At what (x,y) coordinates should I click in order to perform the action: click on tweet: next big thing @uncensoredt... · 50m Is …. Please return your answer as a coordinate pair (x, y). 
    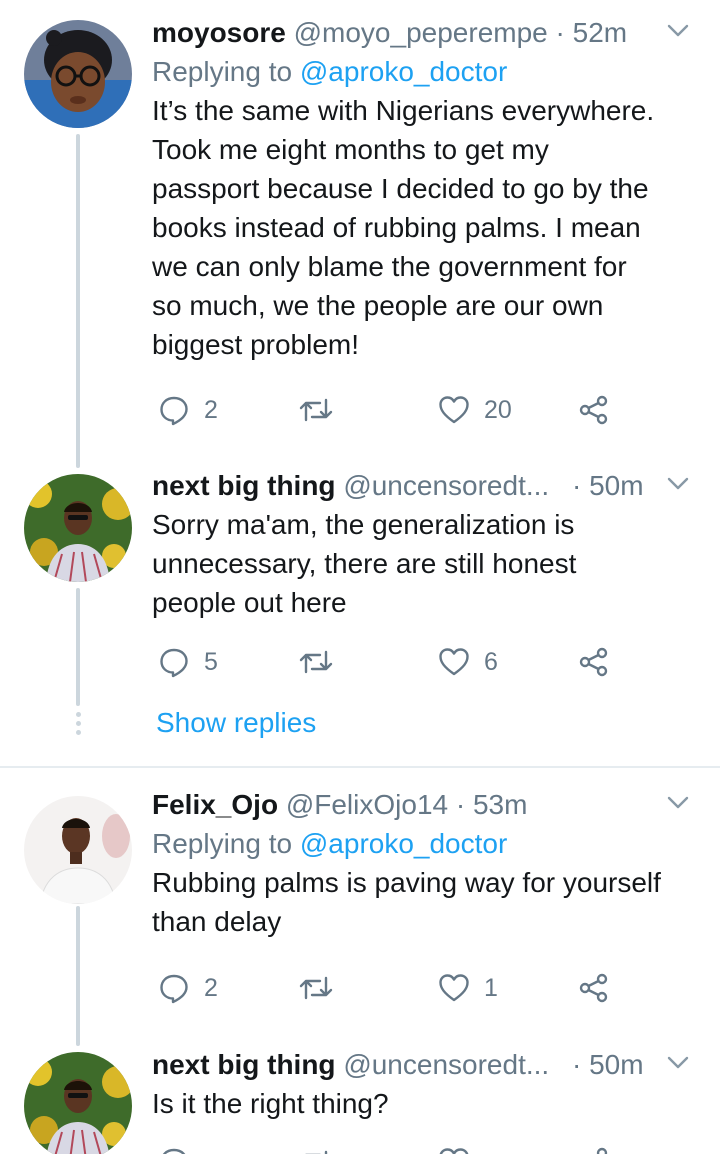
    Looking at the image, I should click on (360, 1101).